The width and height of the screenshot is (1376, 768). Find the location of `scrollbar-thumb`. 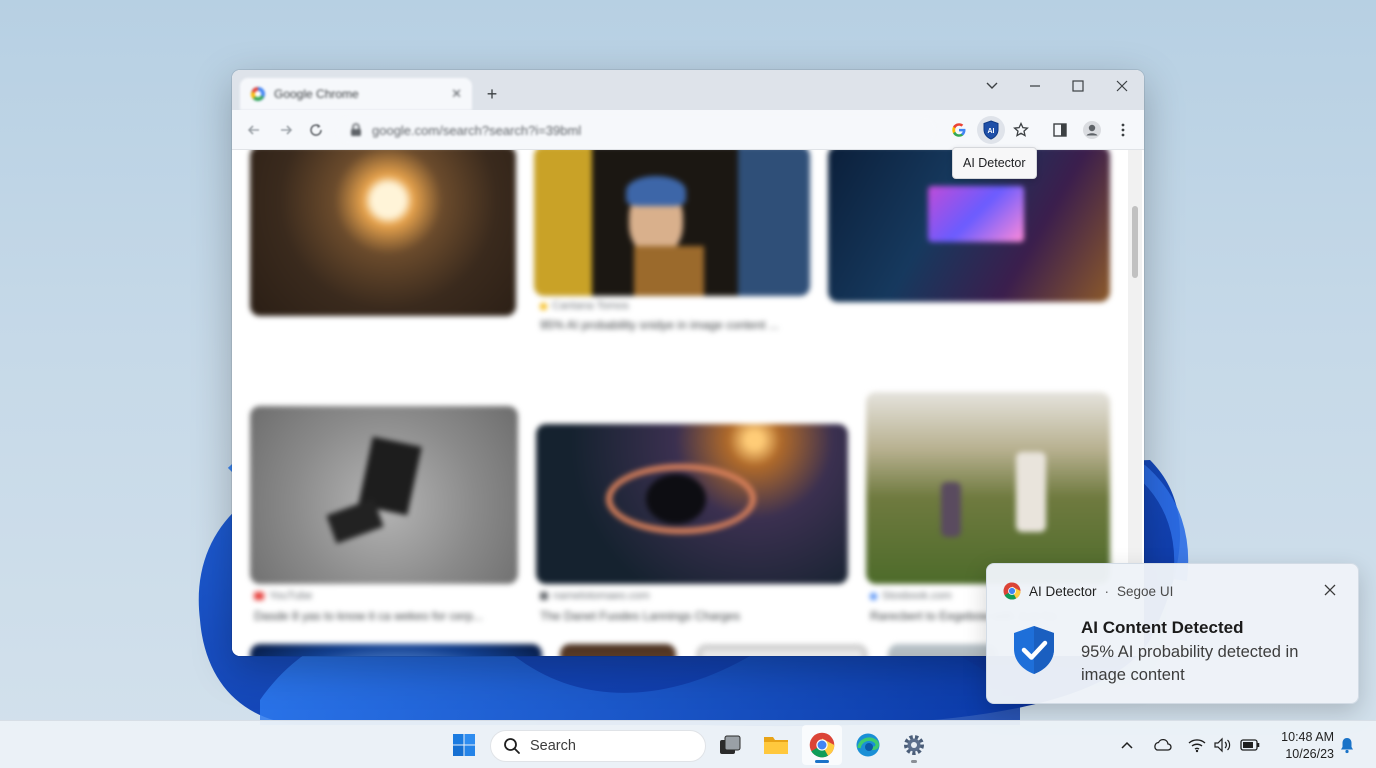

scrollbar-thumb is located at coordinates (1135, 242).